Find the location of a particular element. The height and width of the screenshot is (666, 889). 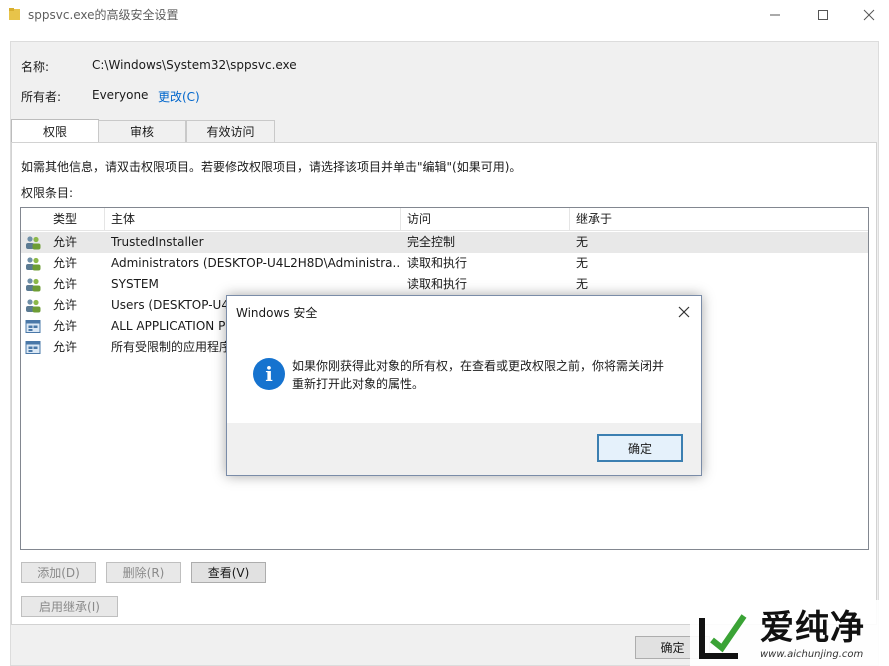

table-row: 允许 TrustedInstaller 完全控制 无 is located at coordinates (444, 242).